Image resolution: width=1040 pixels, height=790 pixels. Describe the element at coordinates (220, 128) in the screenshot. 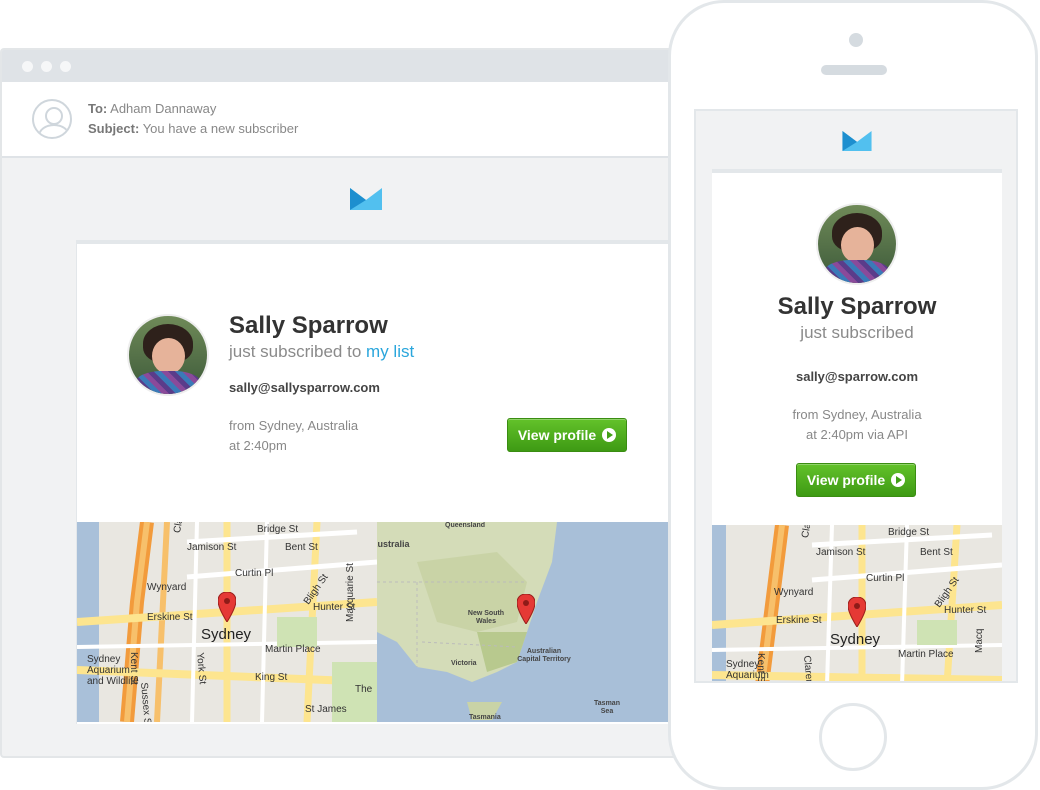

I see `subject-value: You have a new subscriber` at that location.